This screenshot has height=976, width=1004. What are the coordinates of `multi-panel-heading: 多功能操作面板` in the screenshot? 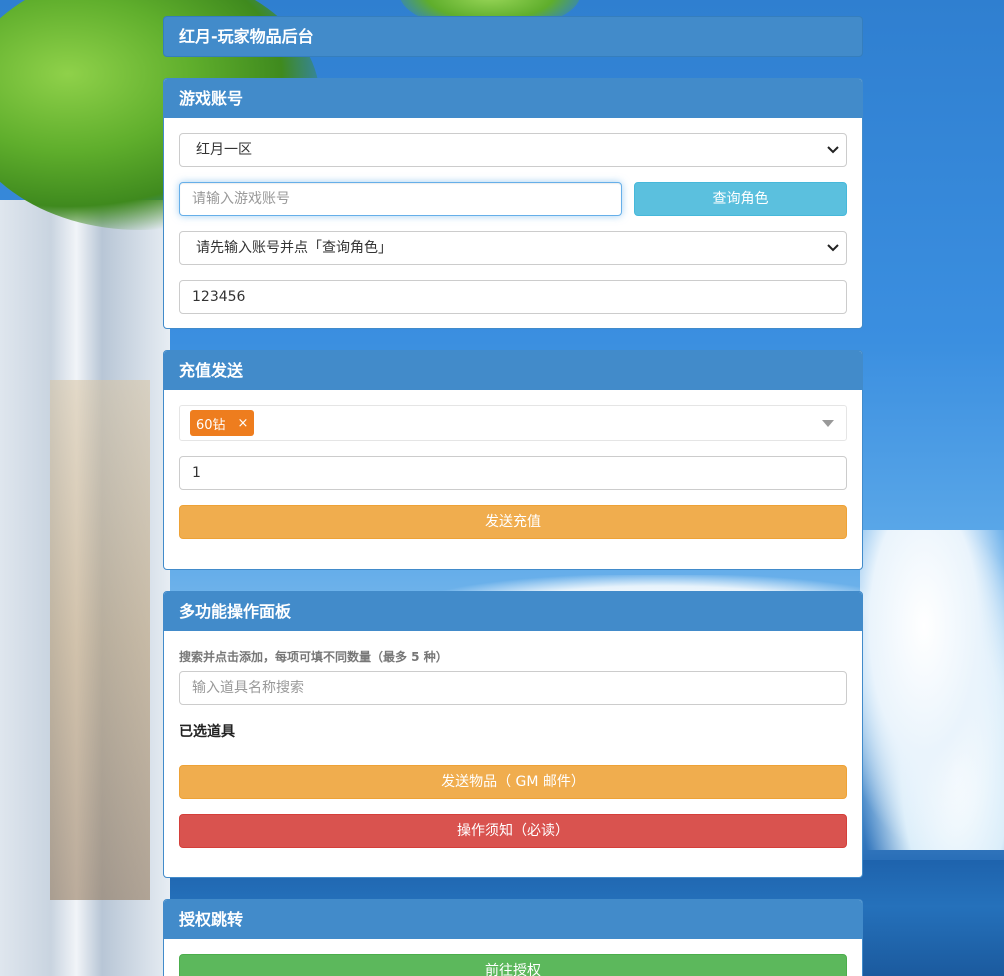 It's located at (513, 611).